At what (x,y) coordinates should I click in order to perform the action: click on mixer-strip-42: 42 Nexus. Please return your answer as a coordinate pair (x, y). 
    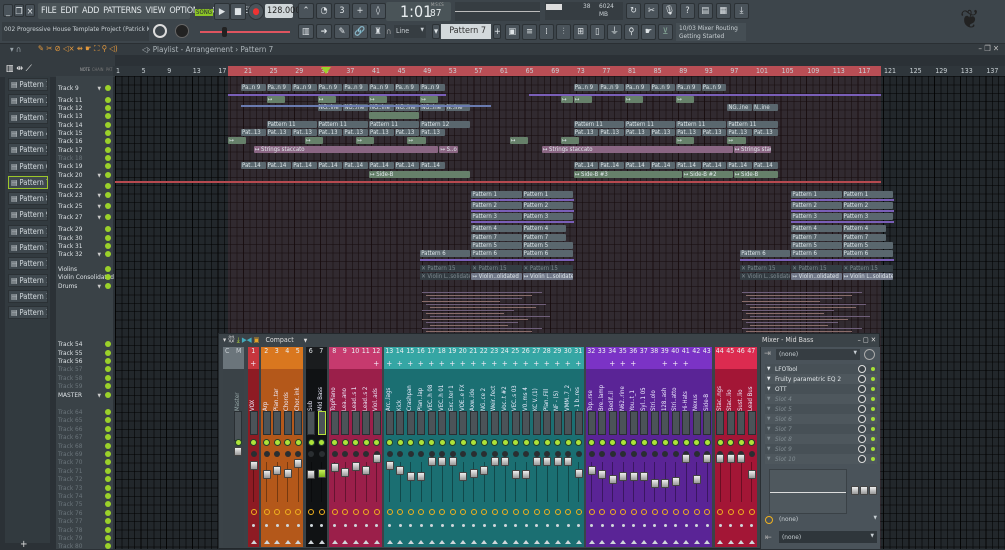
    Looking at the image, I should click on (696, 447).